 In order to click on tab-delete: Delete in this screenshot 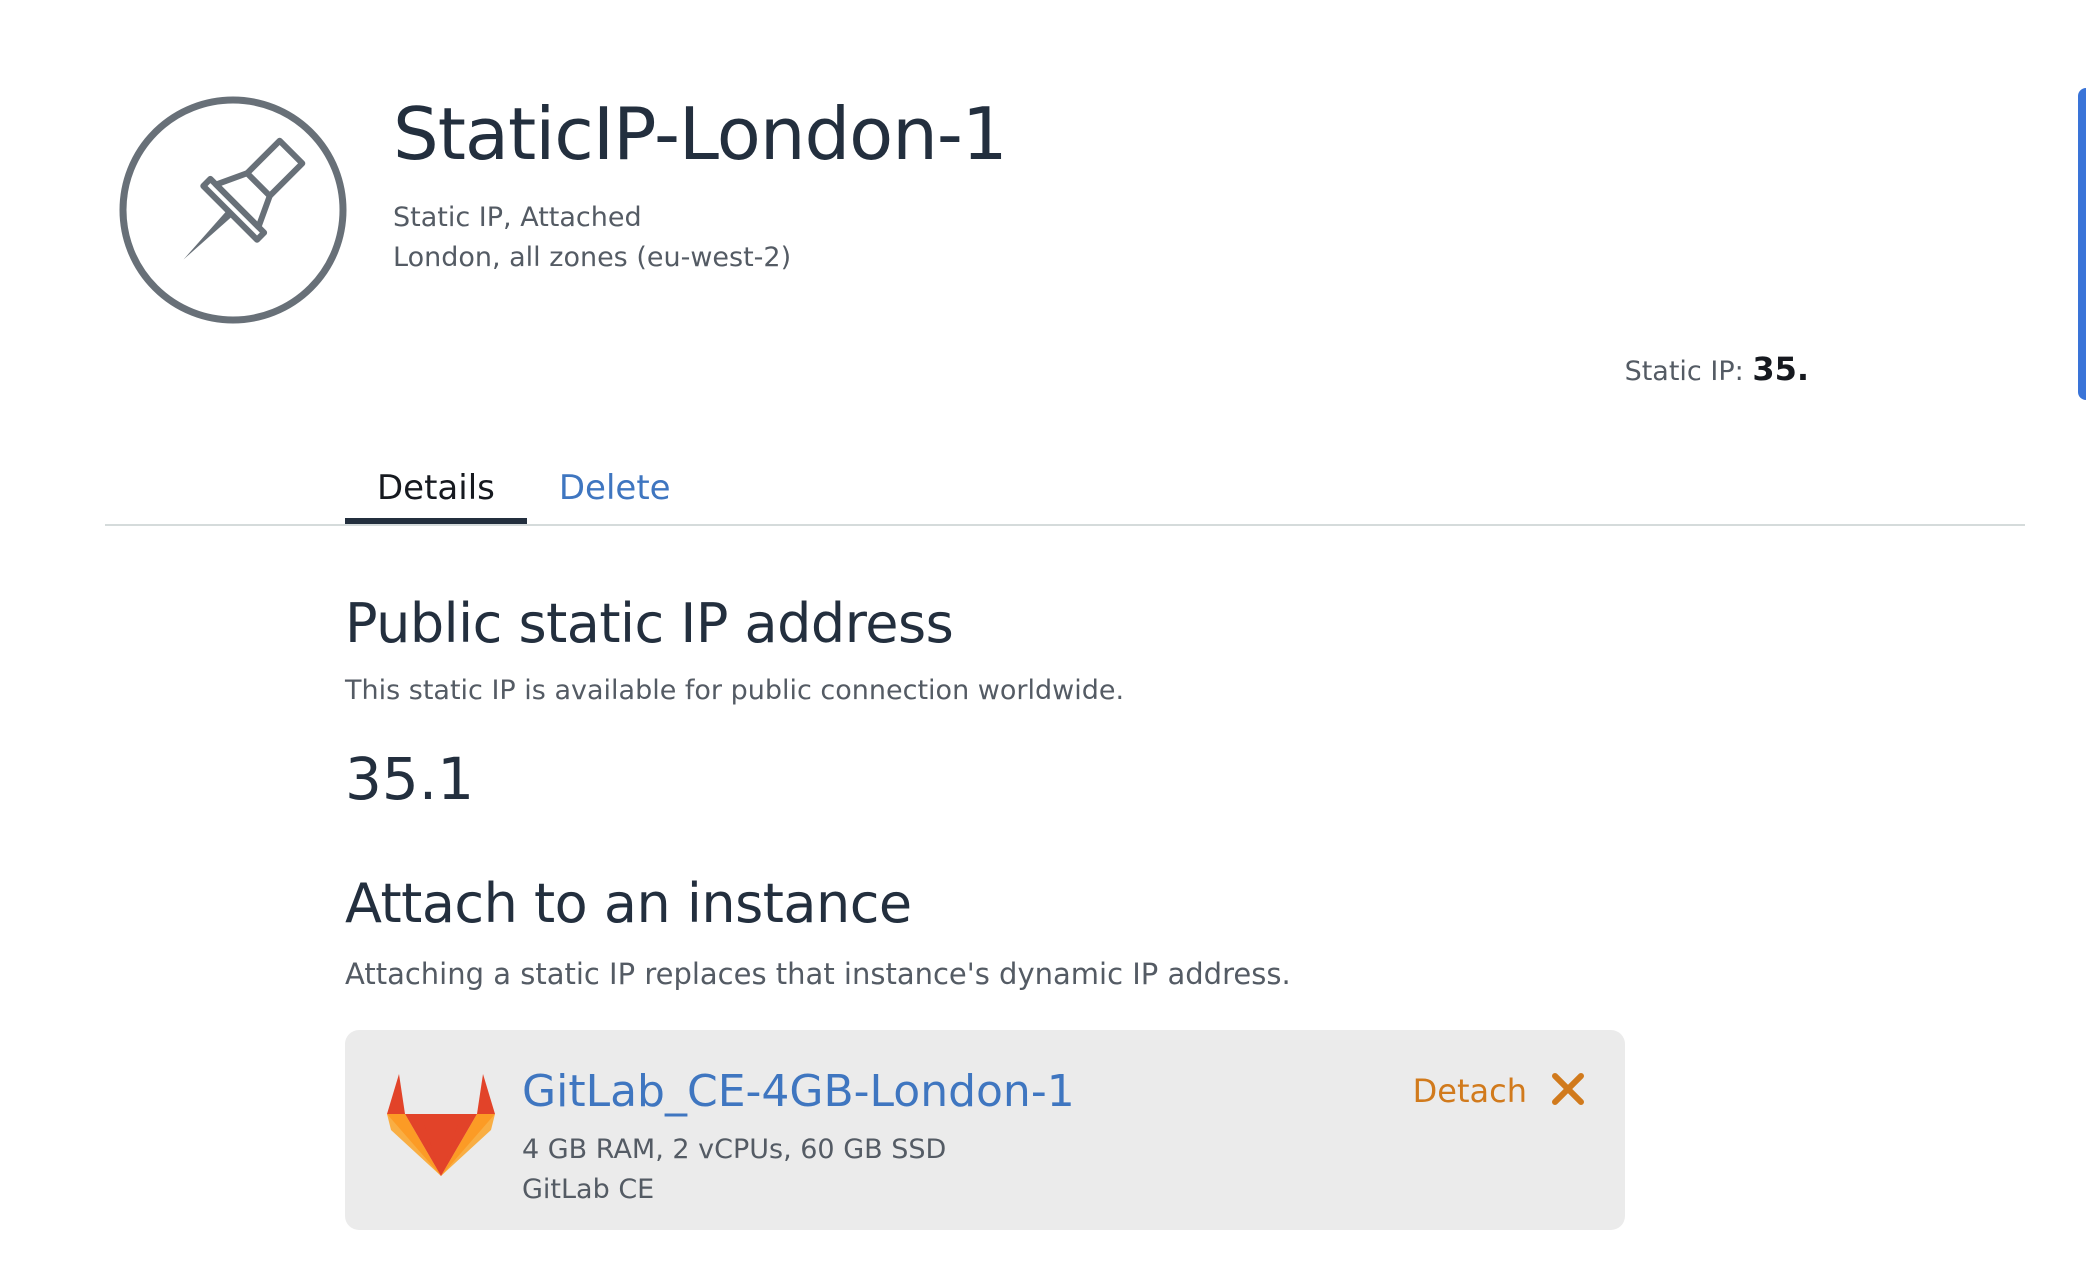, I will do `click(615, 491)`.